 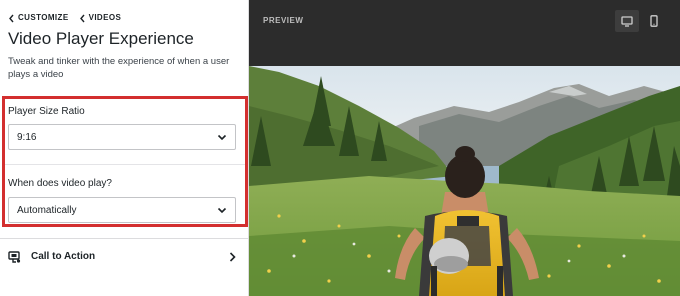 I want to click on page-title: Video Player Experience, so click(x=101, y=38).